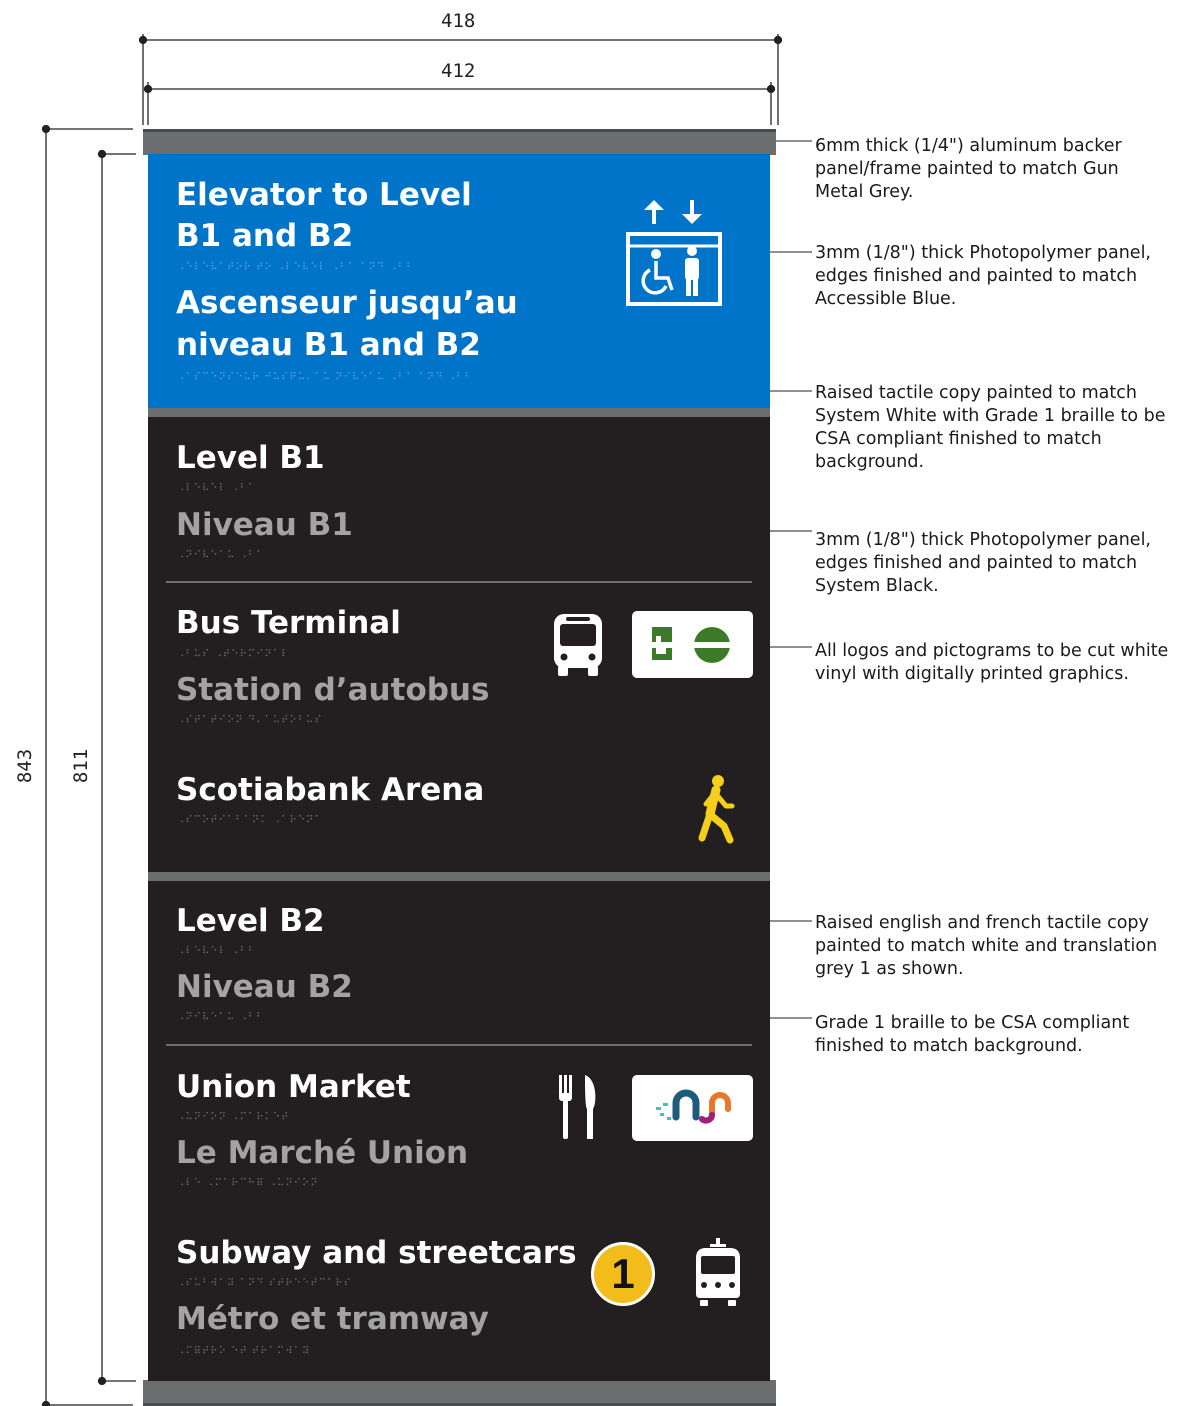  What do you see at coordinates (578, 645) in the screenshot?
I see `bus-icon` at bounding box center [578, 645].